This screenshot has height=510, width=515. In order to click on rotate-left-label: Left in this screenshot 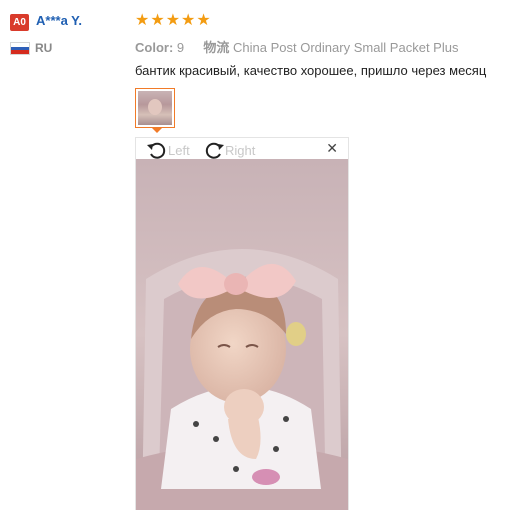, I will do `click(179, 150)`.